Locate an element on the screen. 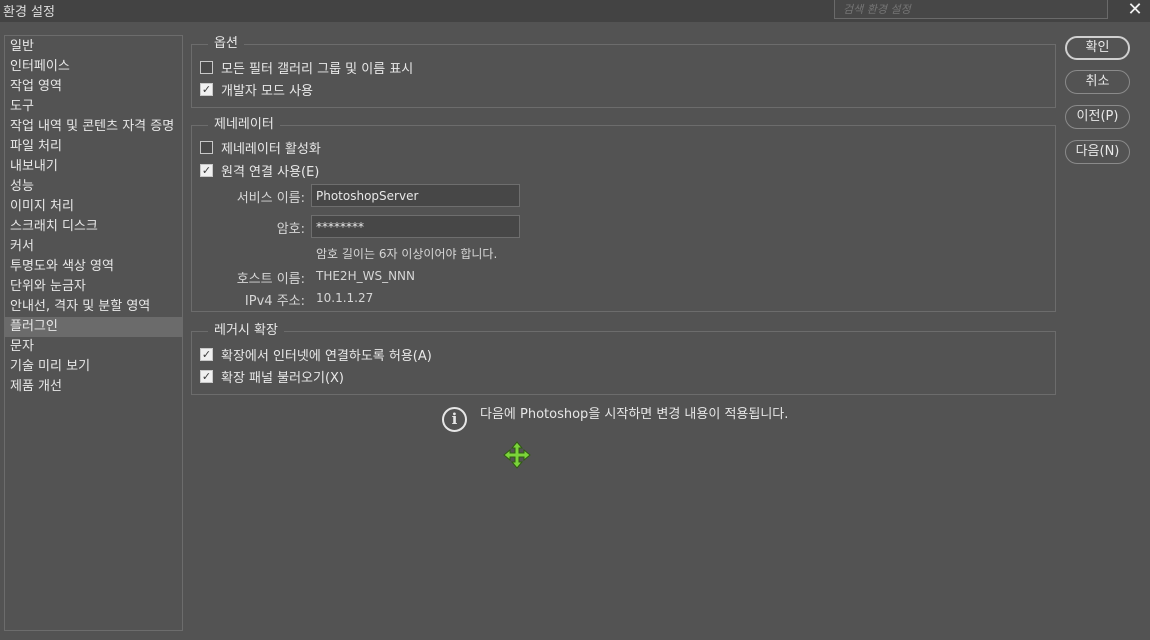  prev-button: 이전(P) is located at coordinates (1097, 117).